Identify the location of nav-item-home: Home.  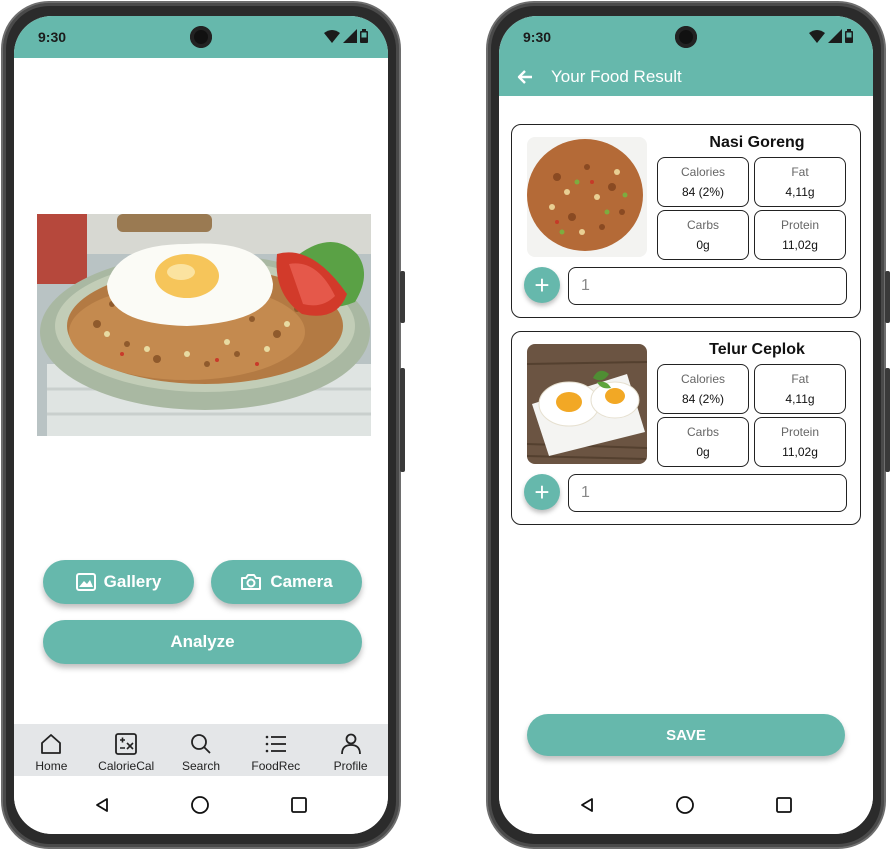
(51, 753).